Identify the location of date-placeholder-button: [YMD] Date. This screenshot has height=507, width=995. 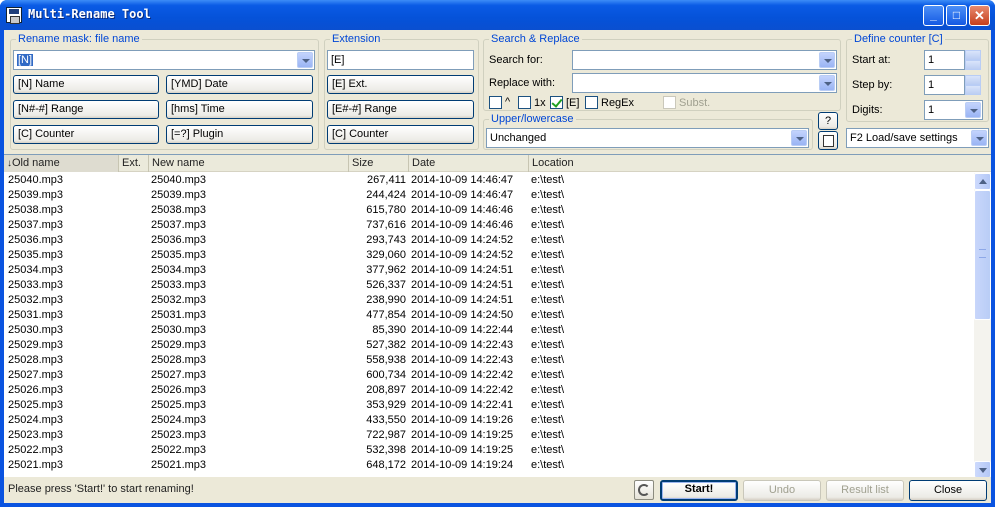
(239, 84).